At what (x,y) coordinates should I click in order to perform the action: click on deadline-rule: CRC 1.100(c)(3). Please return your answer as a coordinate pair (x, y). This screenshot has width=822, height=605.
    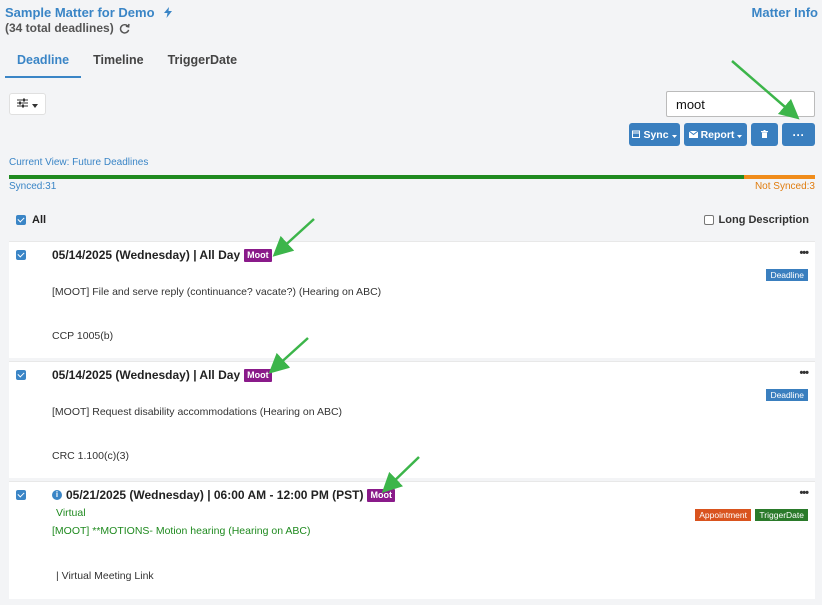
    Looking at the image, I should click on (91, 456).